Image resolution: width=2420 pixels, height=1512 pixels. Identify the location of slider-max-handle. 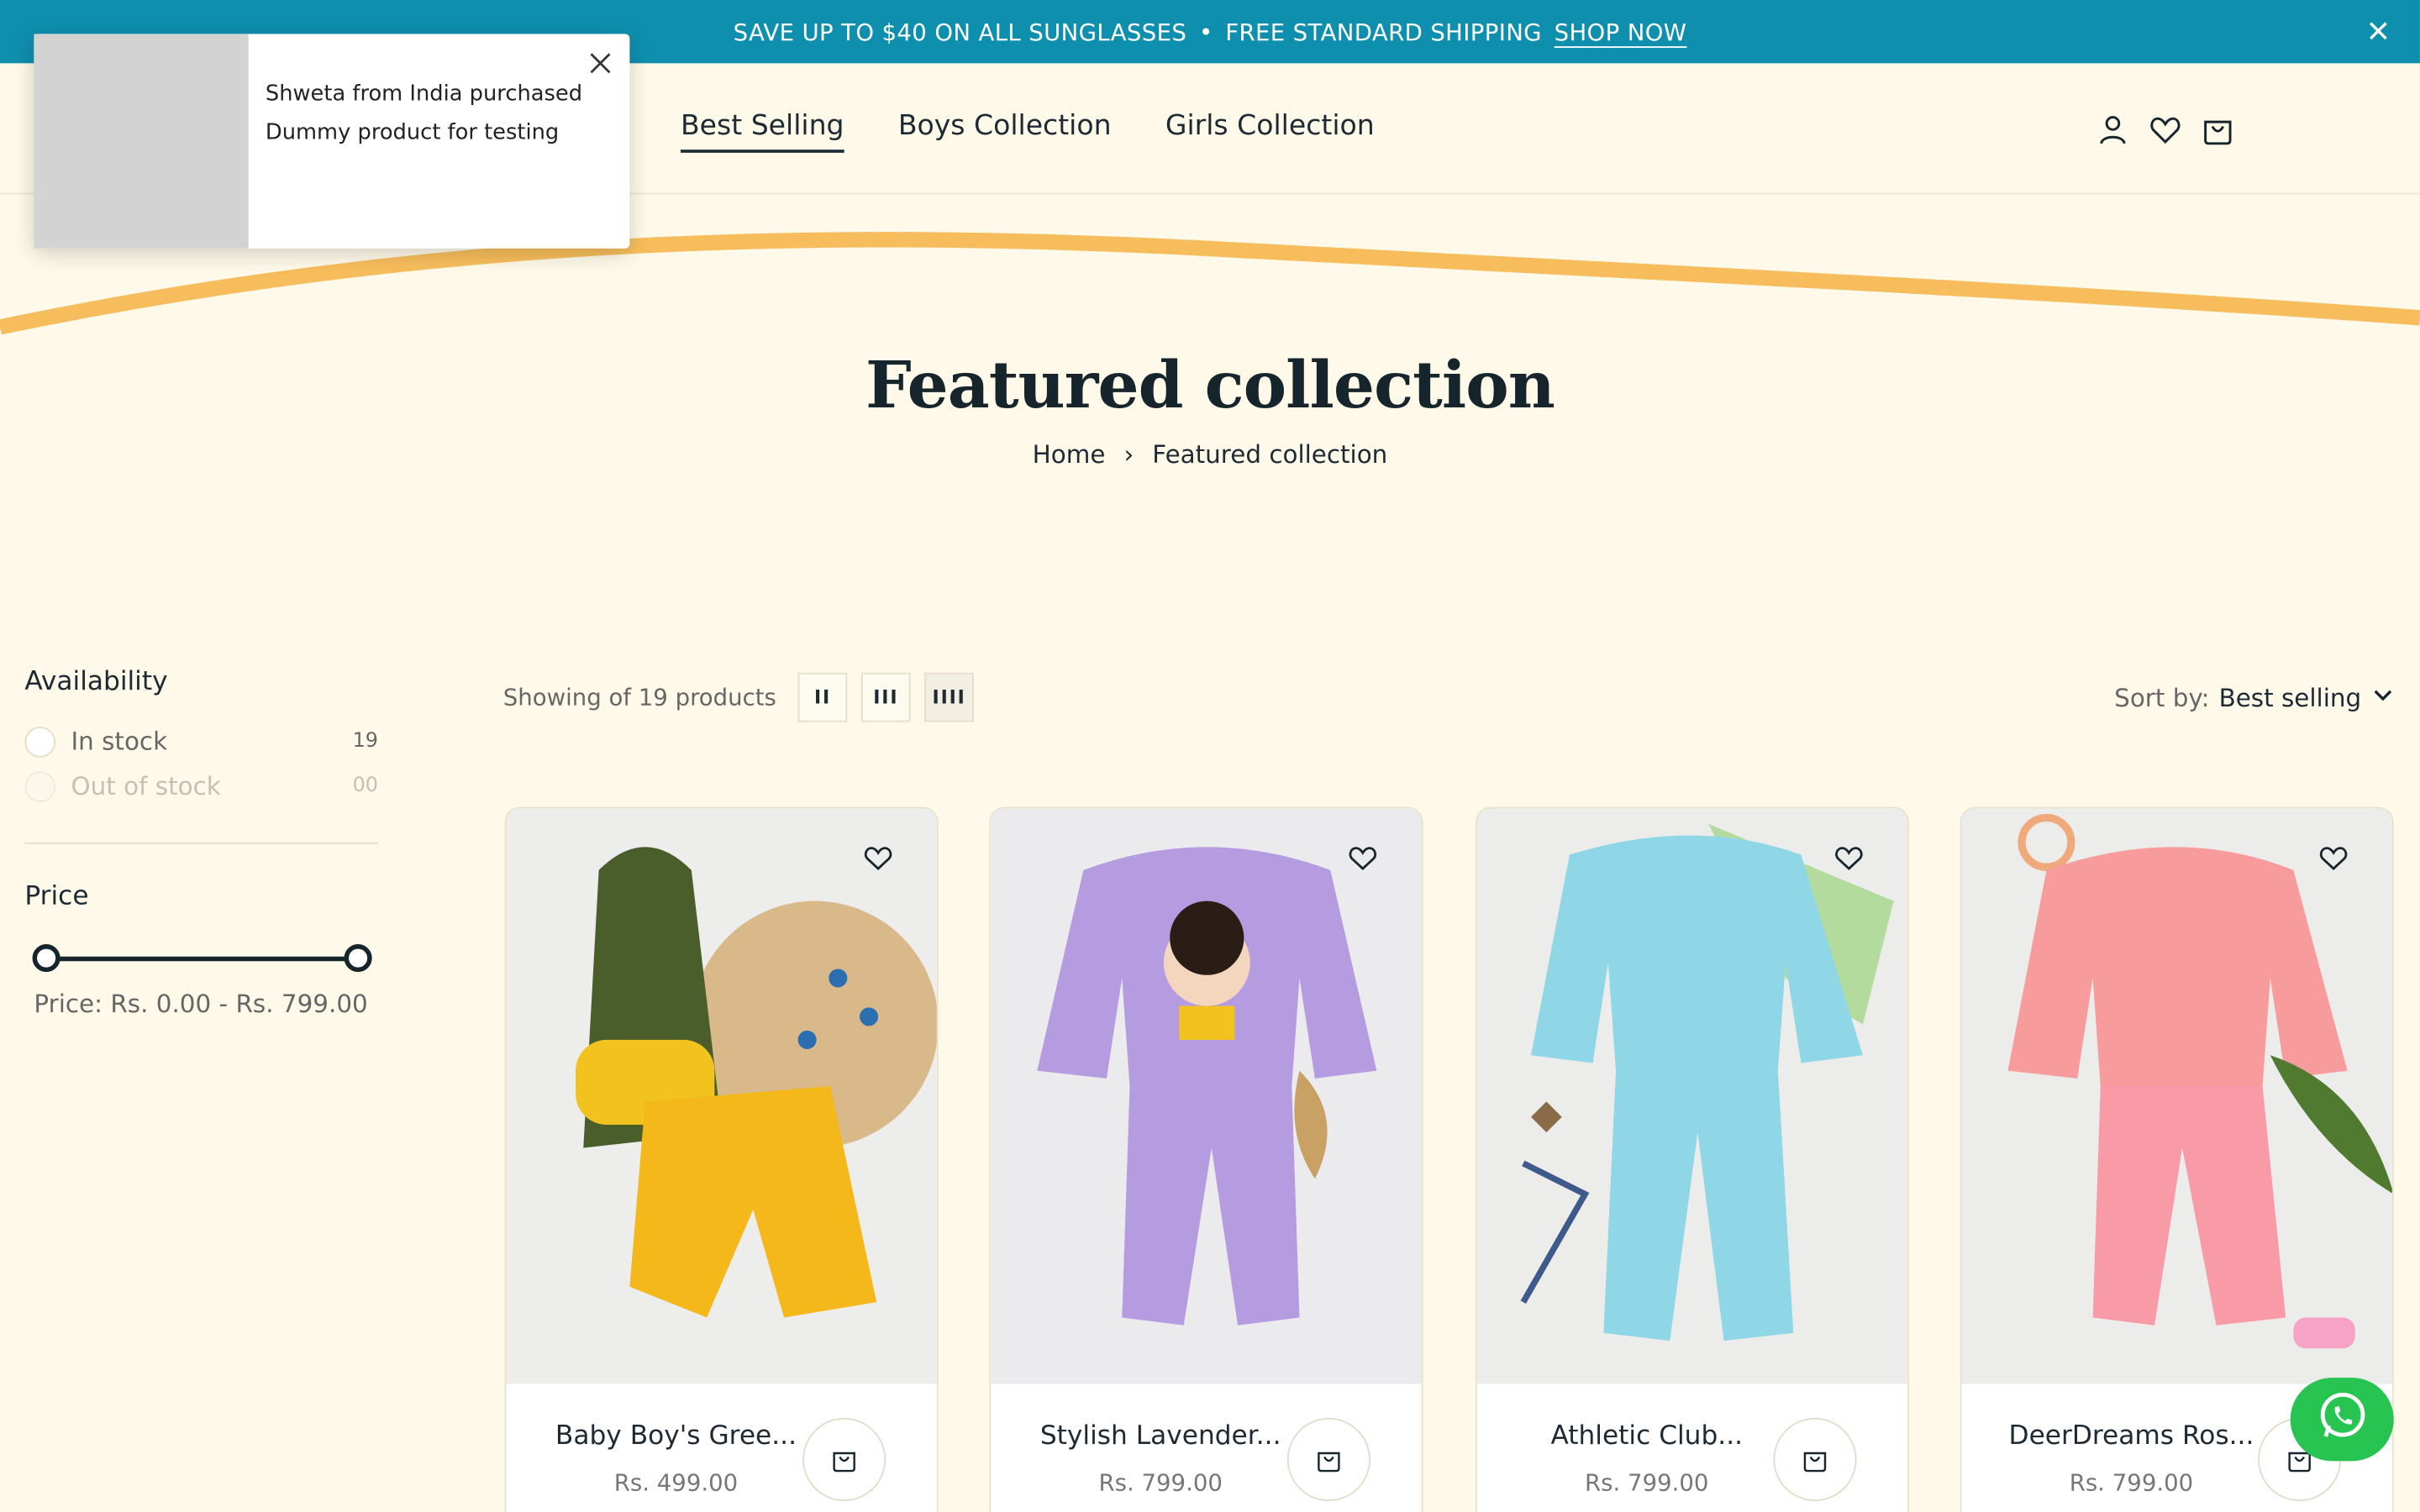
(358, 958).